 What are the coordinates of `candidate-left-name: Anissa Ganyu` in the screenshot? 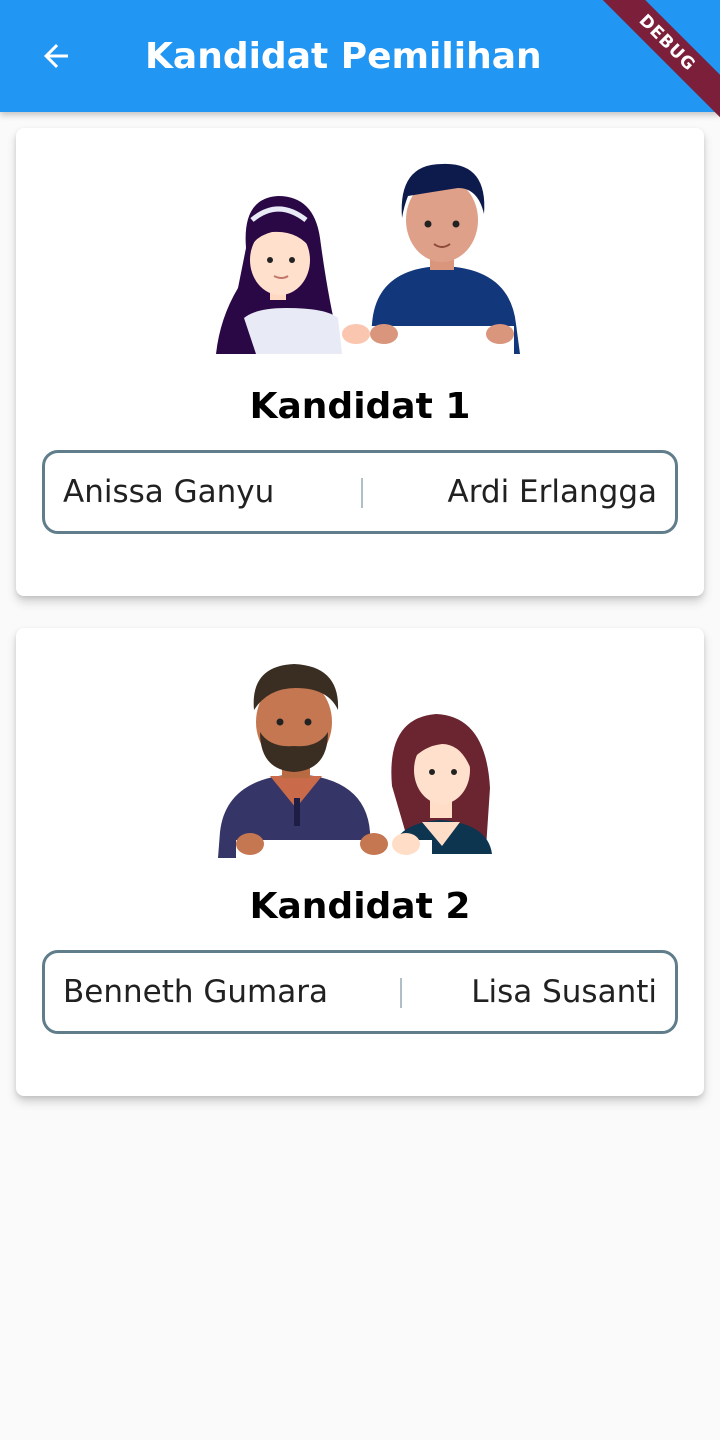 It's located at (169, 492).